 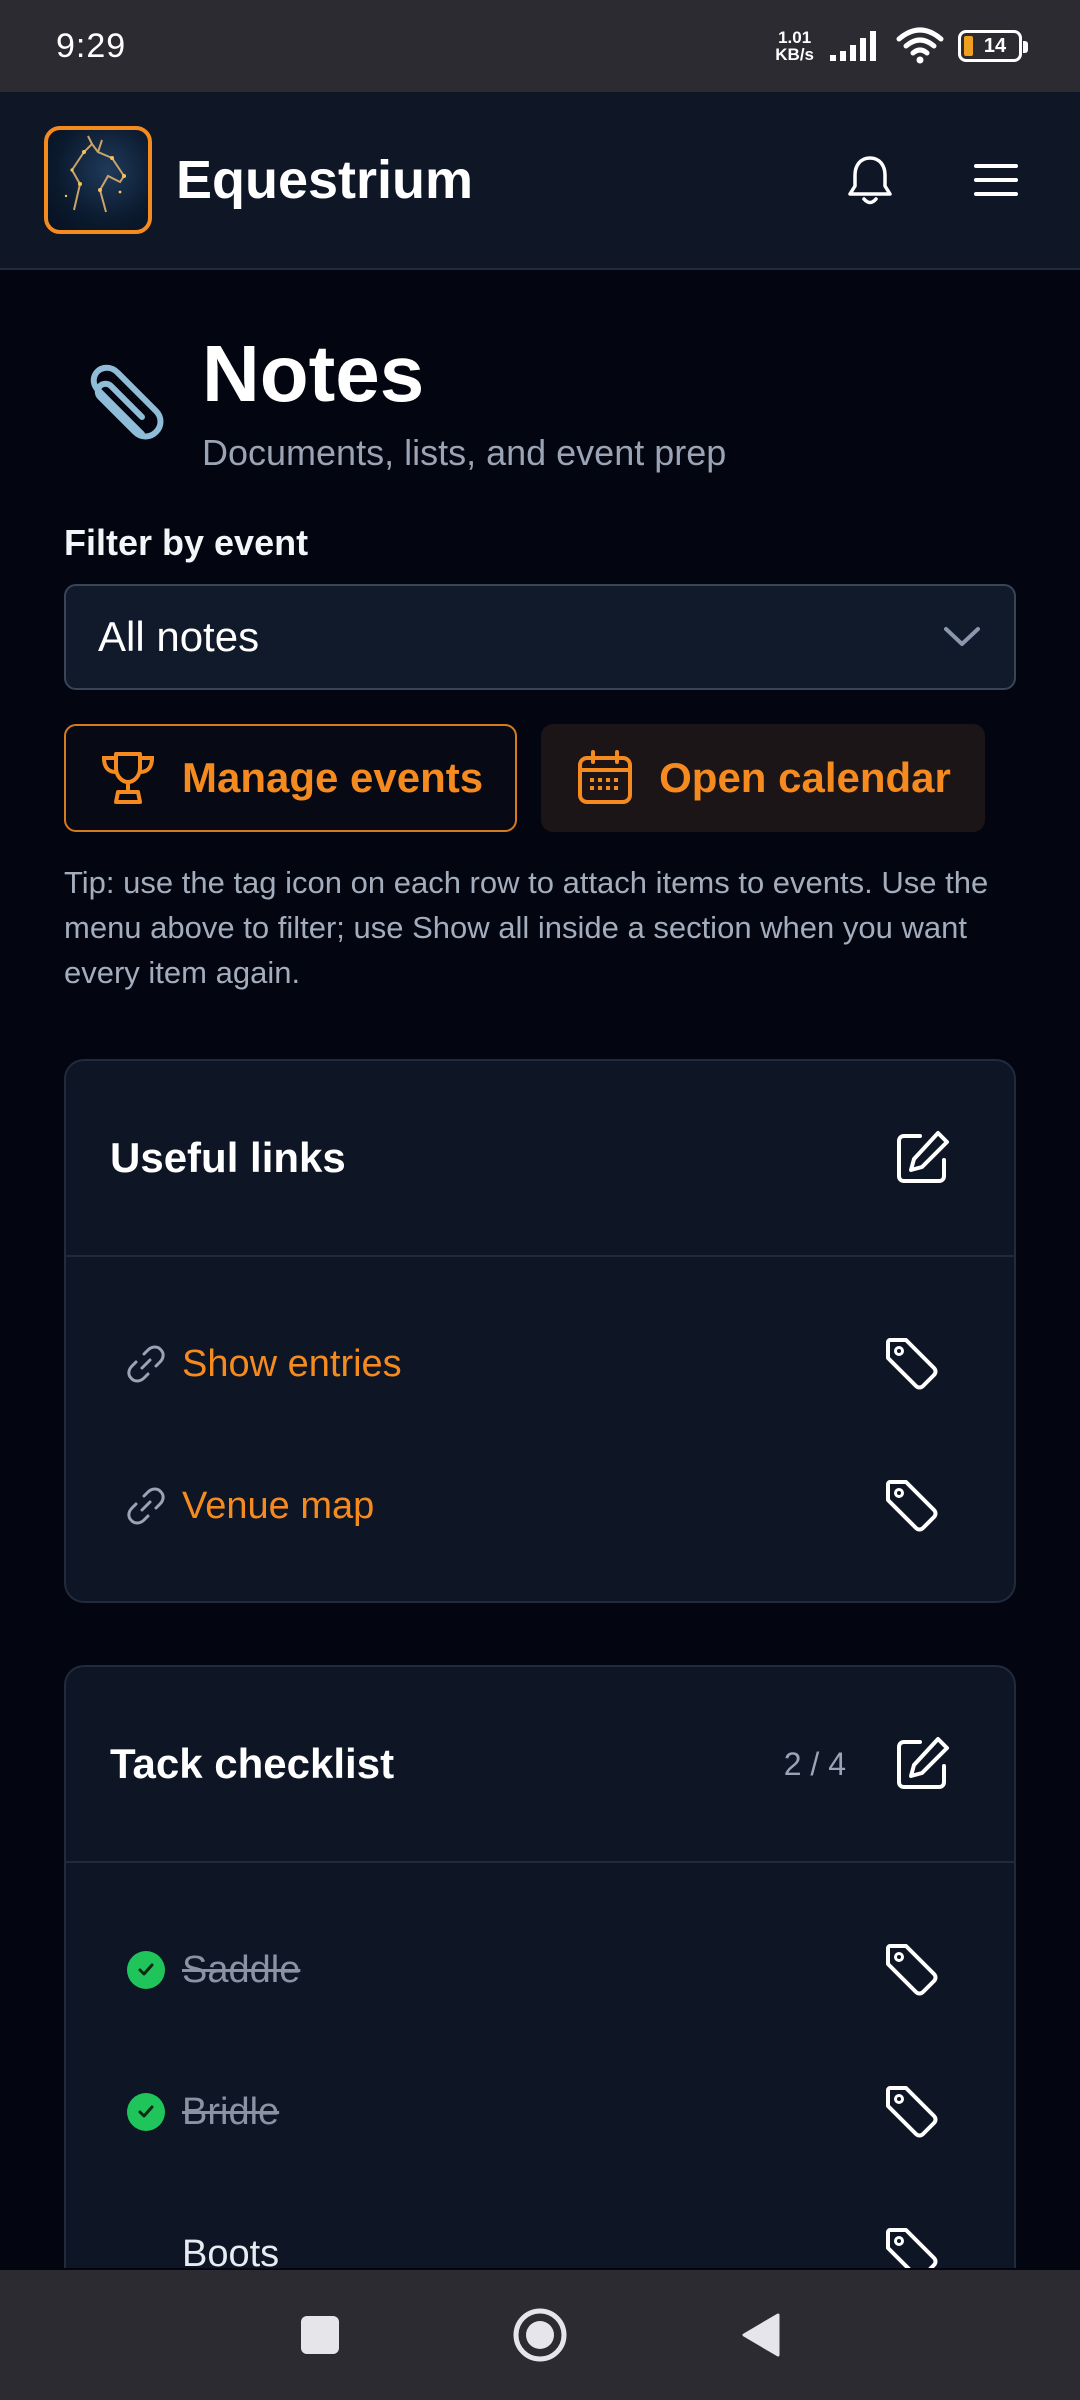 What do you see at coordinates (540, 2225) in the screenshot?
I see `checklist-item: Boots` at bounding box center [540, 2225].